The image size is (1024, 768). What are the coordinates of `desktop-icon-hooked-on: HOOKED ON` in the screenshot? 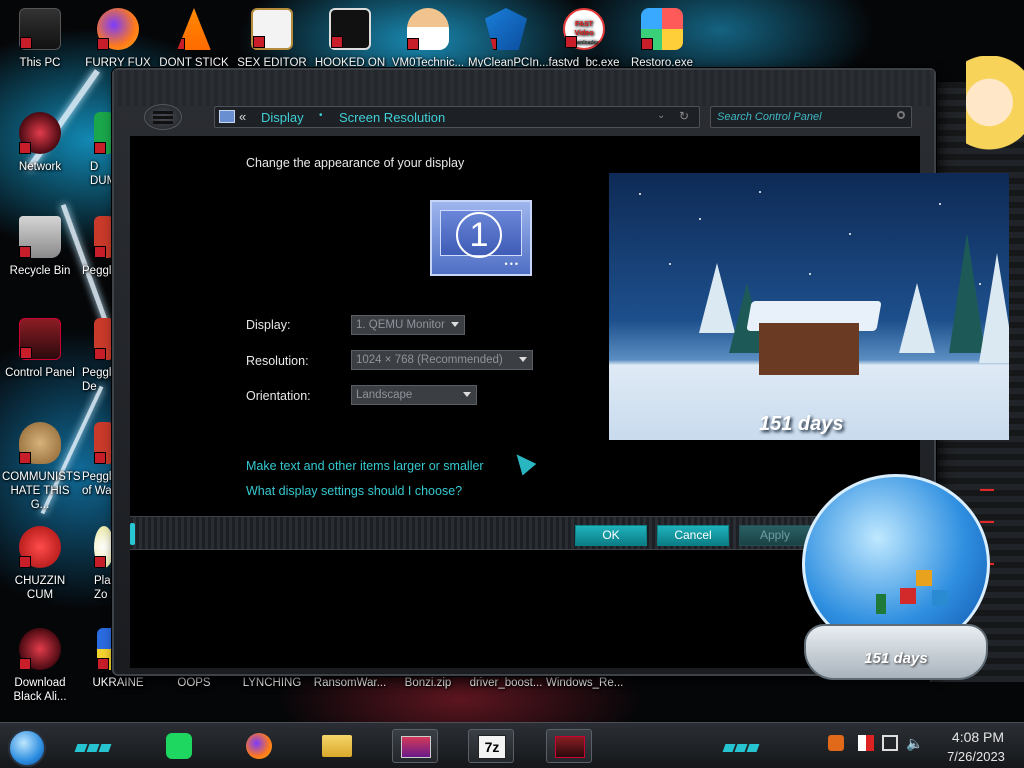 It's located at (350, 39).